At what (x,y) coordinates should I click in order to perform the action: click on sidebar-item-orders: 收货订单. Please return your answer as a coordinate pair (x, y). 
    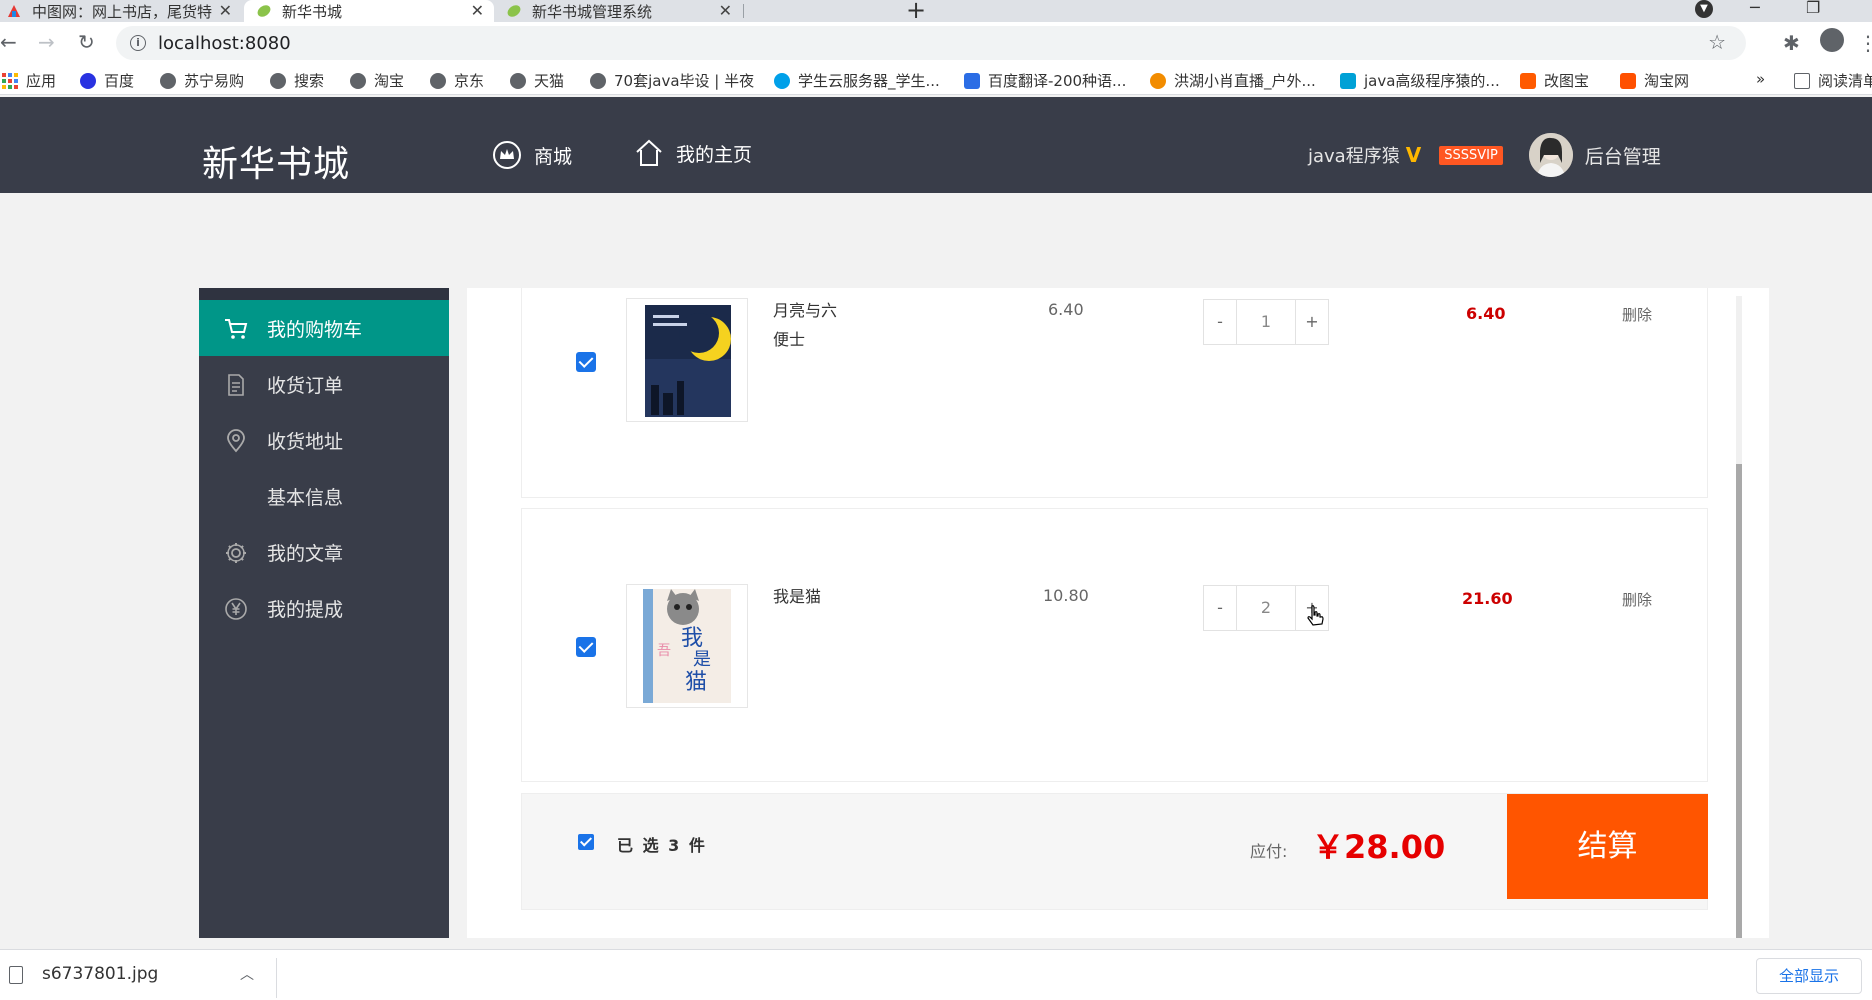
    Looking at the image, I should click on (324, 384).